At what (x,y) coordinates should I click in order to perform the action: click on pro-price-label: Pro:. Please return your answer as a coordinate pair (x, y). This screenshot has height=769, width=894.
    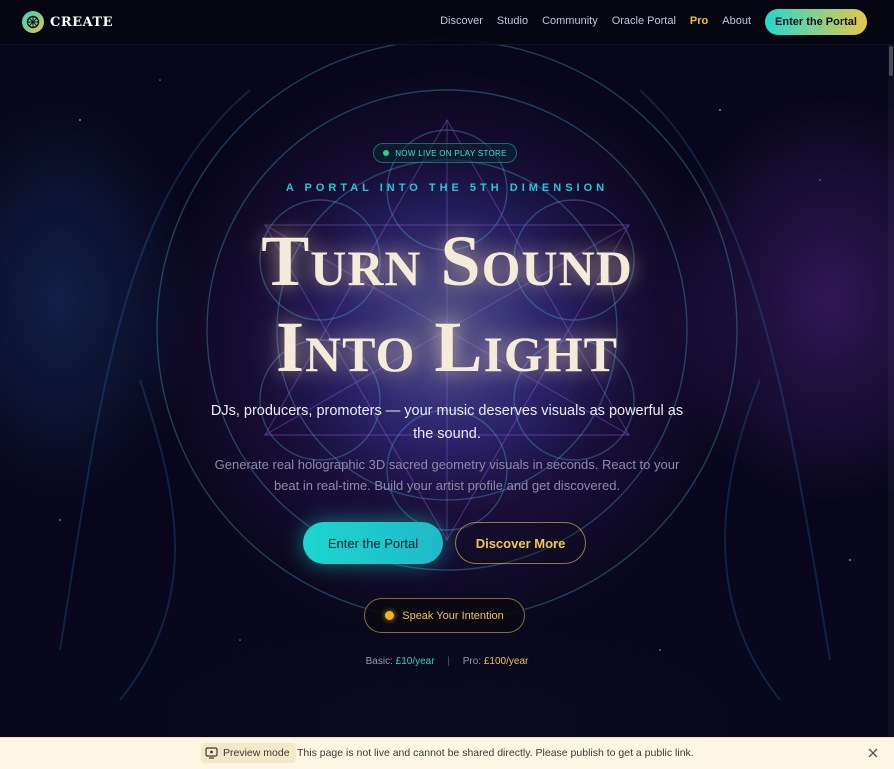
    Looking at the image, I should click on (472, 661).